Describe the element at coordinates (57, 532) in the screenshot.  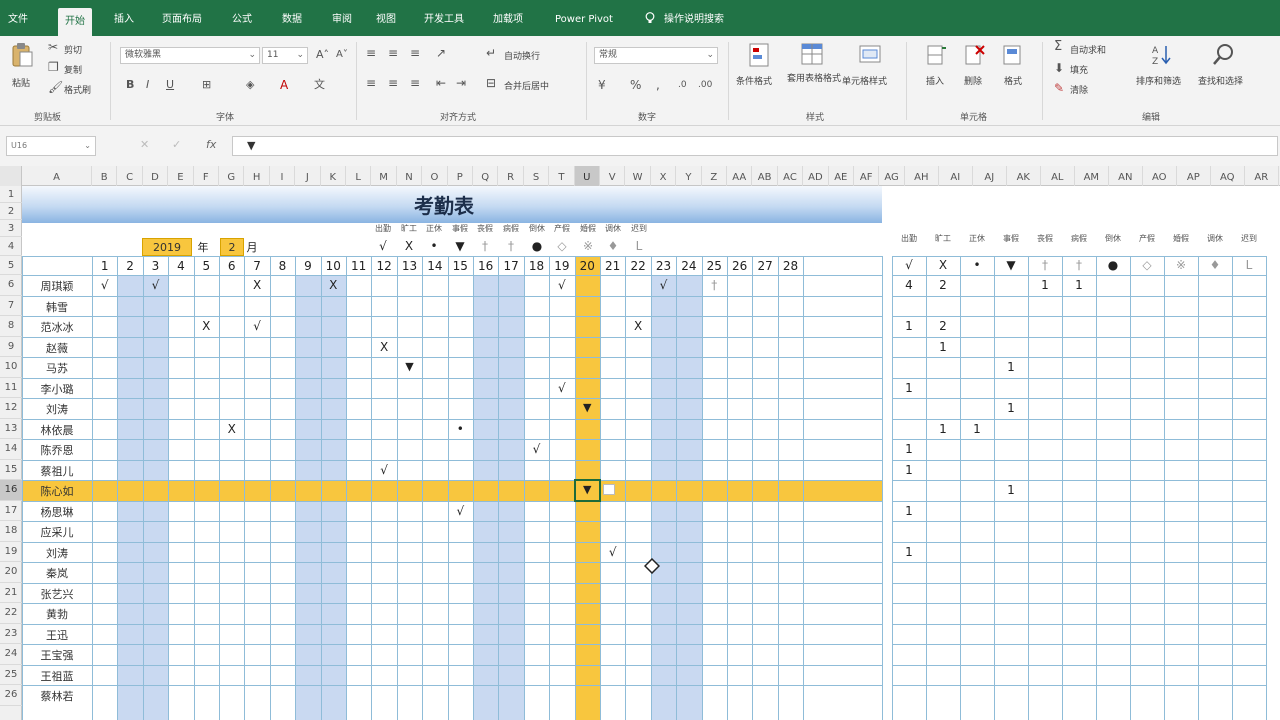
I see `employee-name: 应采儿` at that location.